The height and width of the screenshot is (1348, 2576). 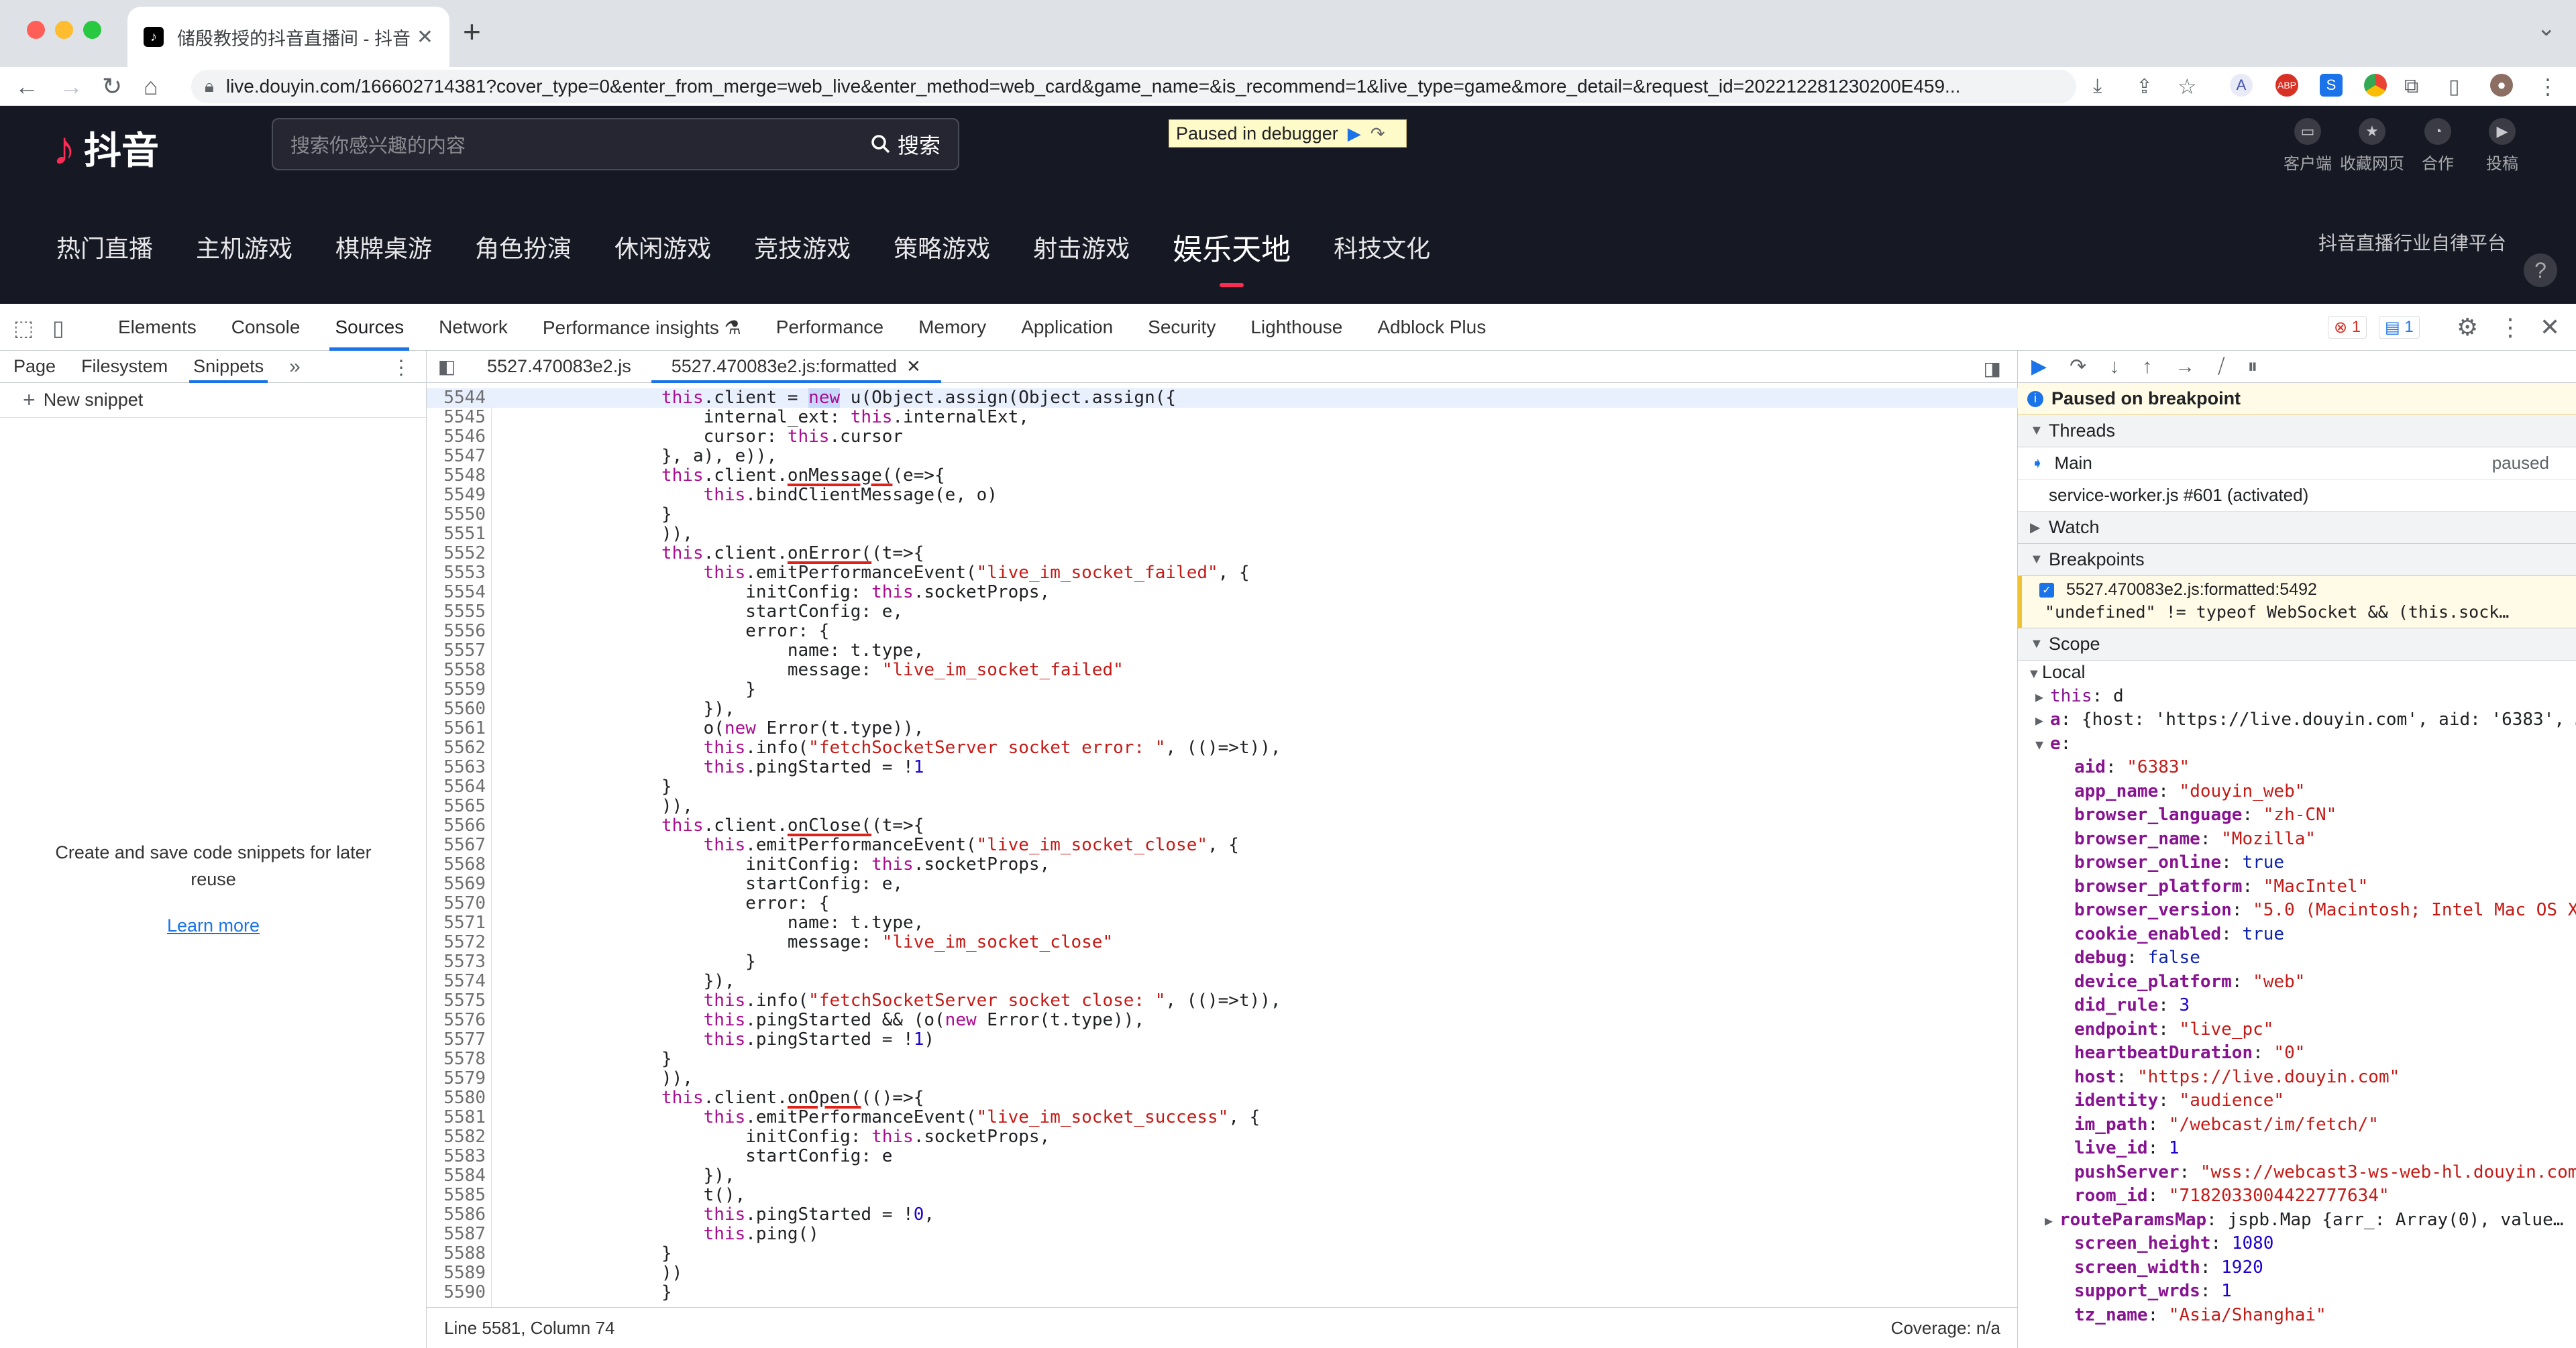 I want to click on line-number: 5544, so click(x=456, y=398).